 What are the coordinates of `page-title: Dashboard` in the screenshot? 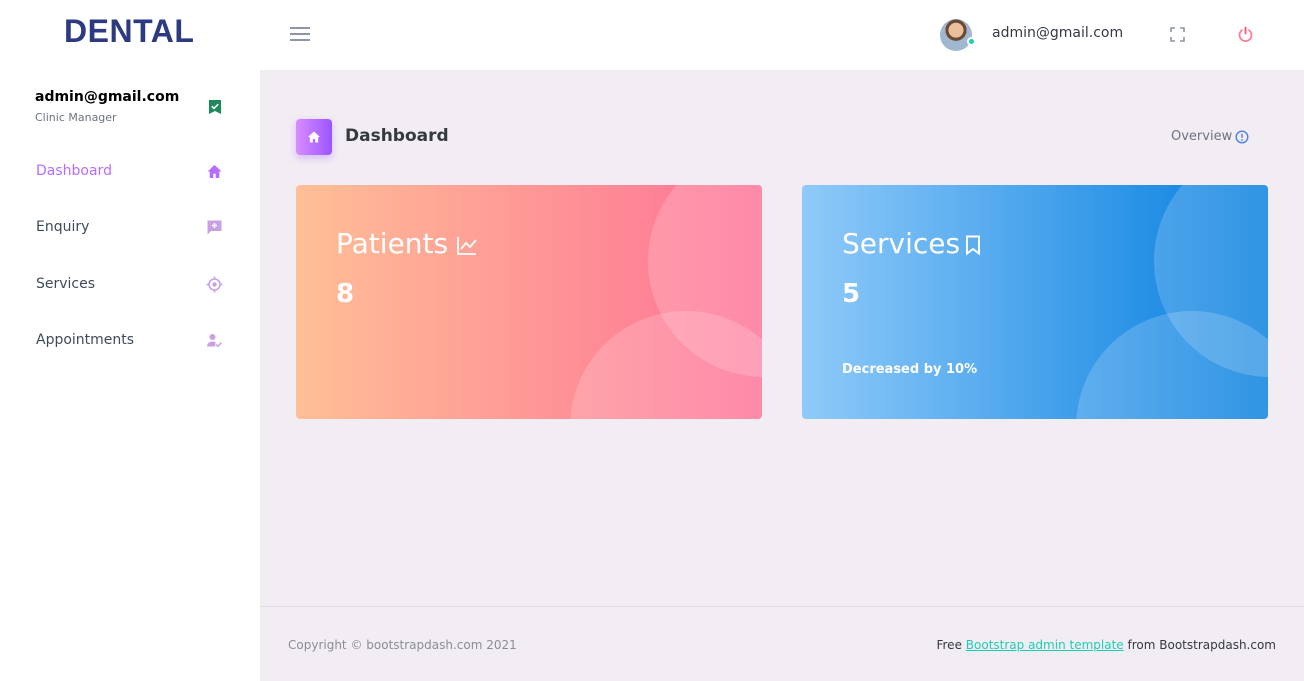 It's located at (397, 136).